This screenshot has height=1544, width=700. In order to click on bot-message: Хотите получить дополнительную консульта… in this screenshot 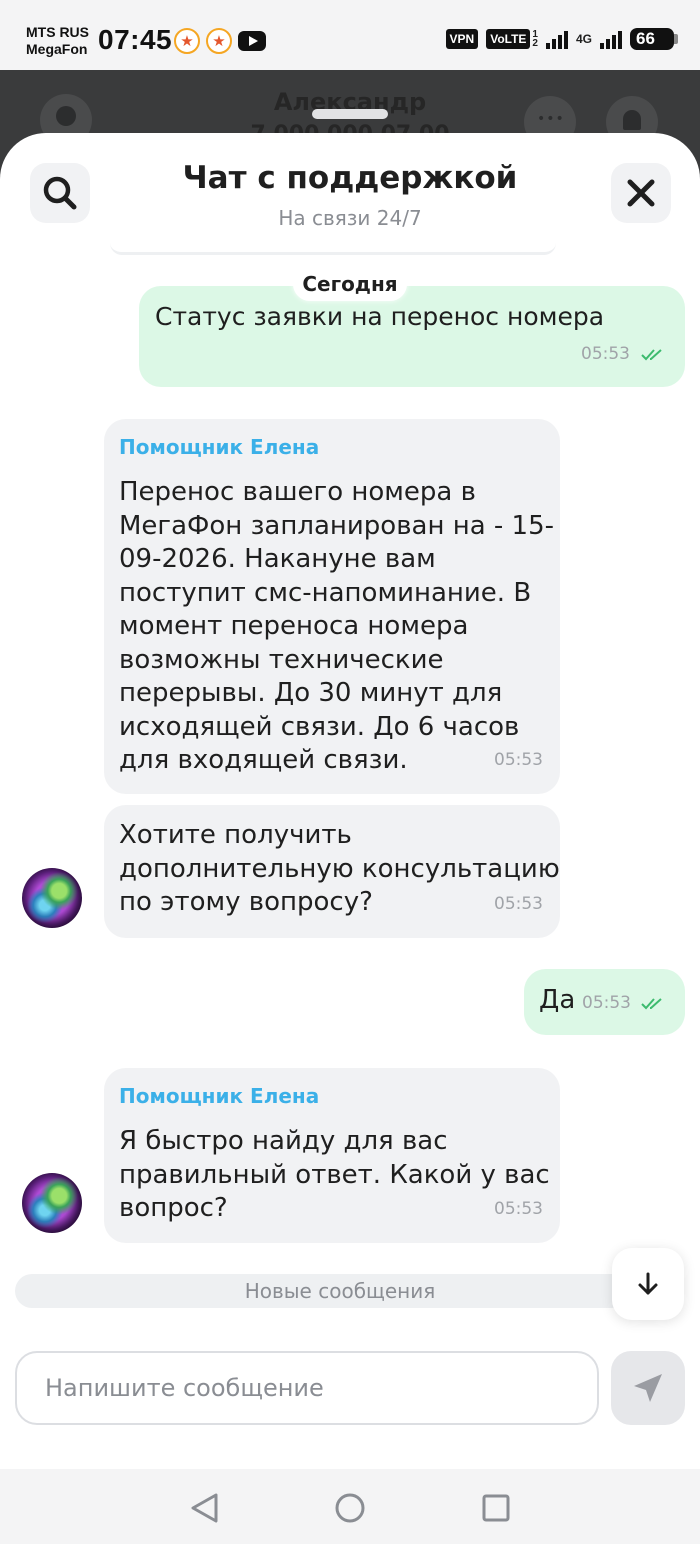, I will do `click(332, 871)`.